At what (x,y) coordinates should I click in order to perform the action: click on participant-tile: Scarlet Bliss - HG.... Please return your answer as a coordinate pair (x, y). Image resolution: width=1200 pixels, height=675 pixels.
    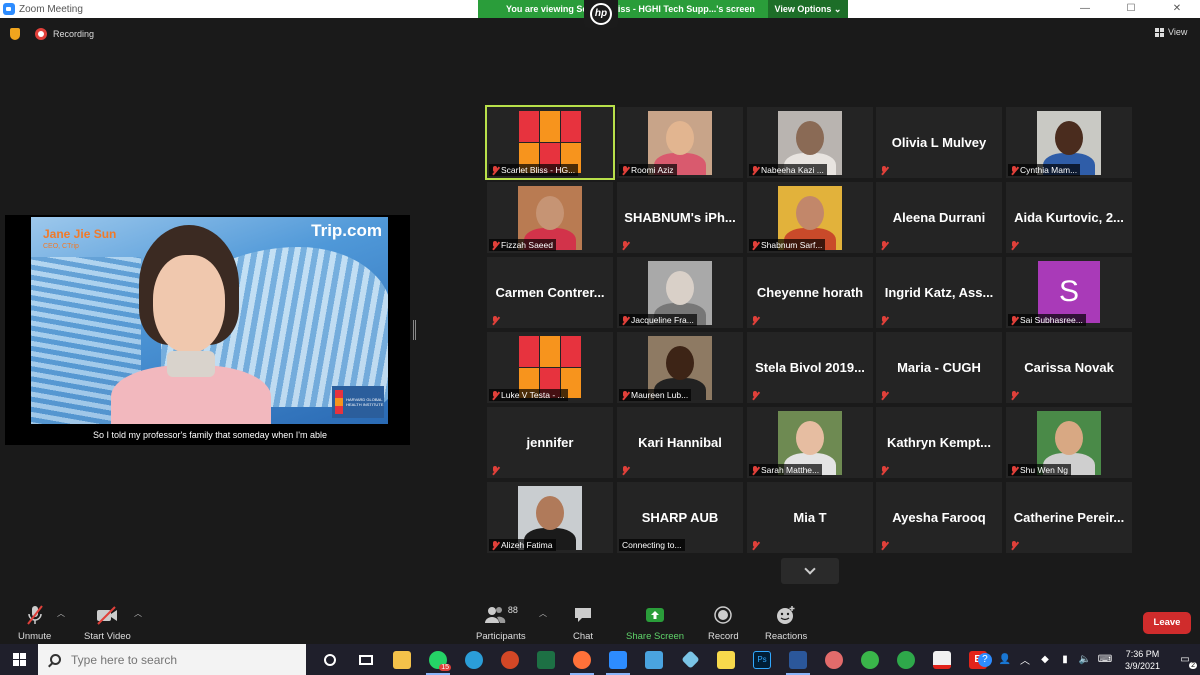
    Looking at the image, I should click on (550, 142).